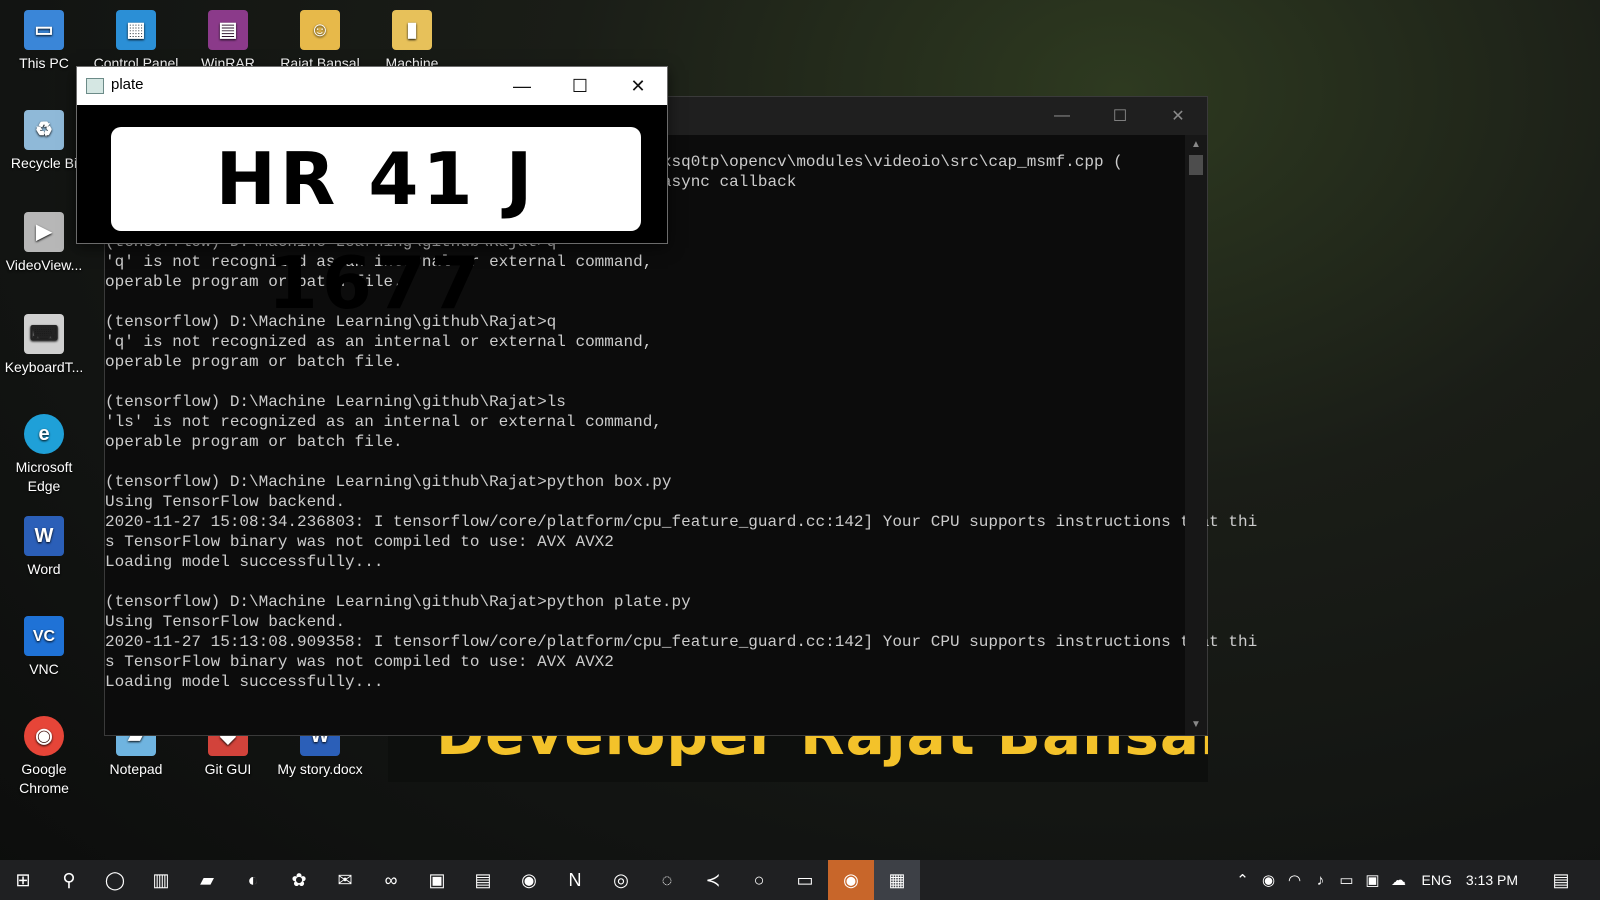 This screenshot has height=900, width=1600. Describe the element at coordinates (253, 880) in the screenshot. I see `edge-icon: ◐` at that location.